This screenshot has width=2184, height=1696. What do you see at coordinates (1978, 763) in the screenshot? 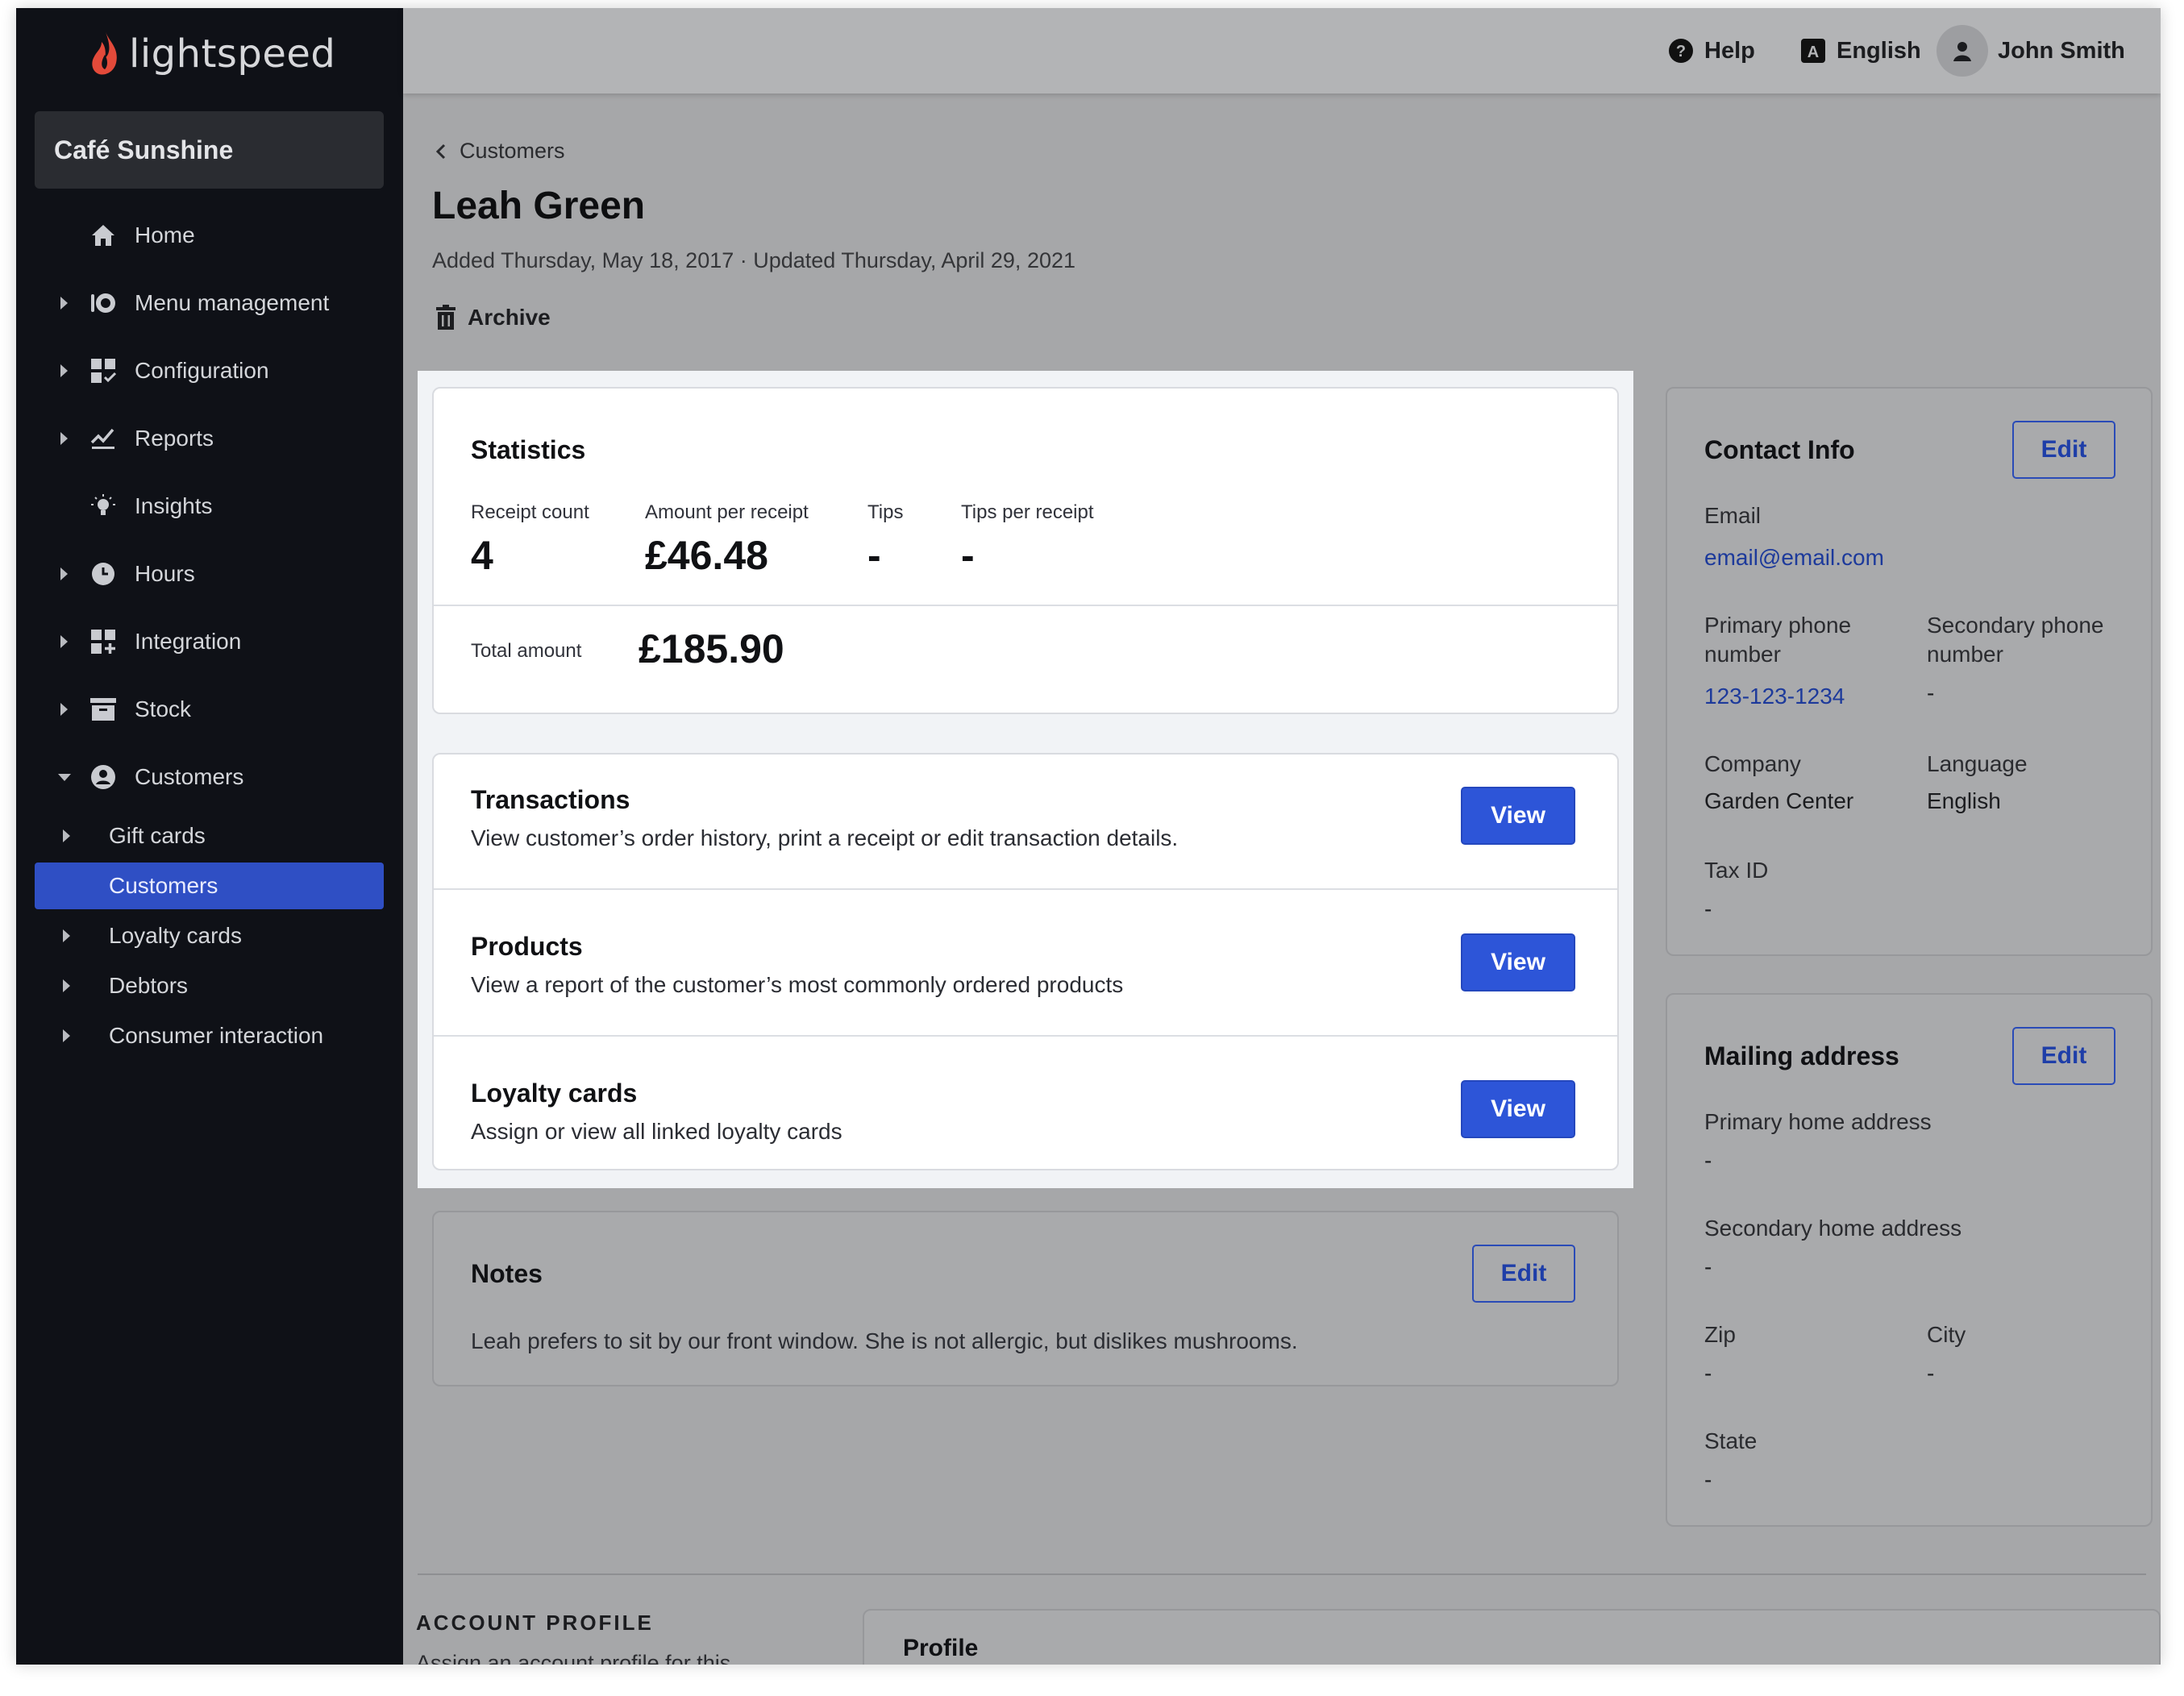
I see `language-label: Language` at bounding box center [1978, 763].